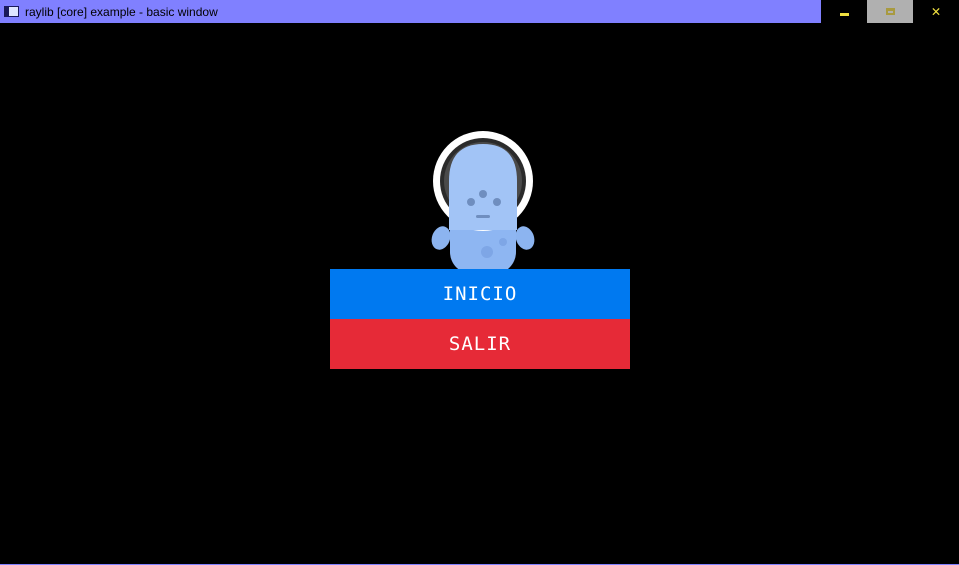  I want to click on salir-label: SALIR, so click(480, 344).